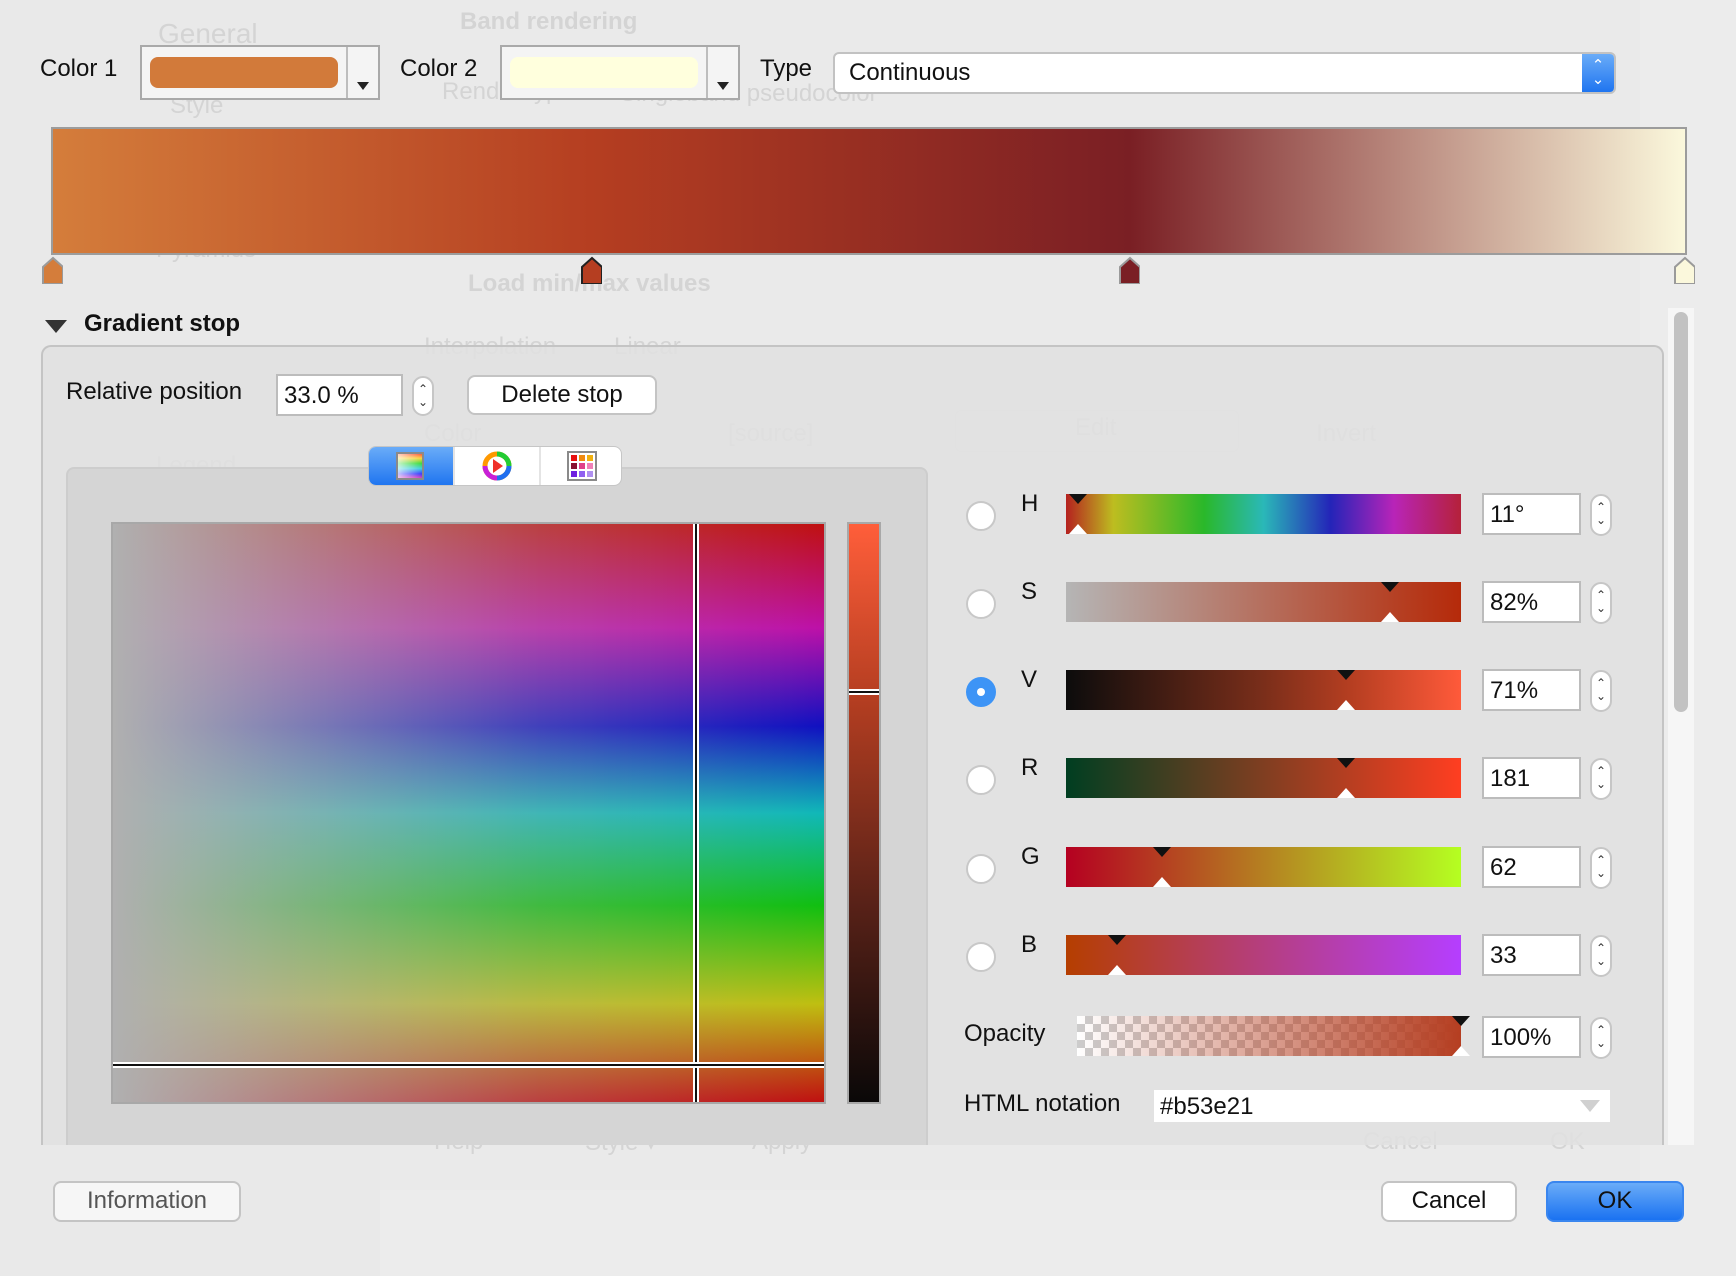 The height and width of the screenshot is (1276, 1736). I want to click on channel-spinner-v: ⌃ ⌄, so click(1601, 691).